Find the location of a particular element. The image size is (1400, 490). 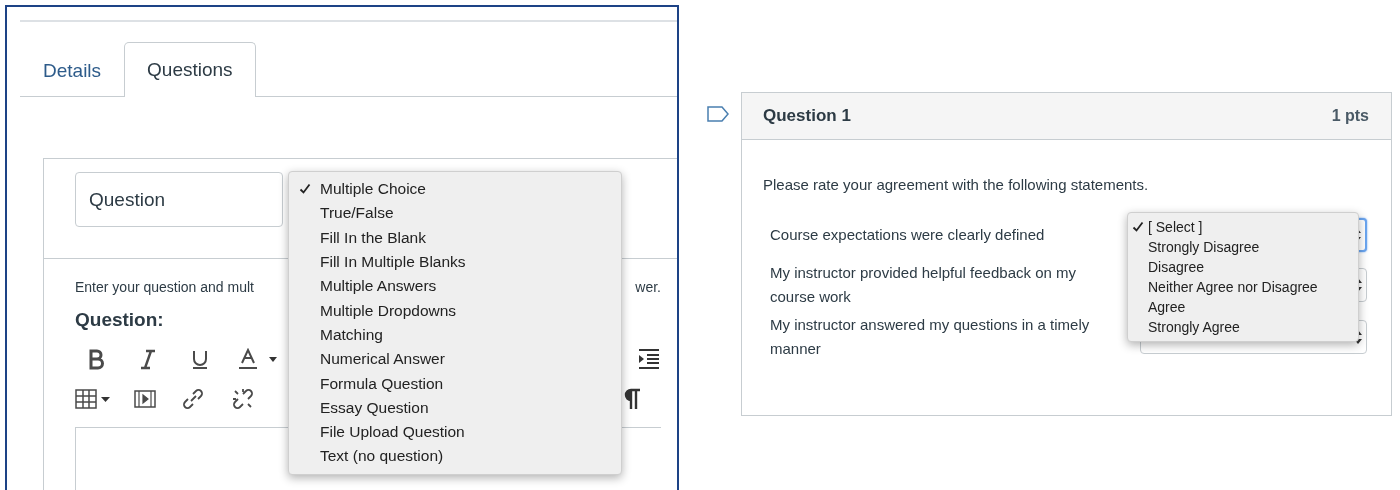

indent-icon is located at coordinates (649, 359).